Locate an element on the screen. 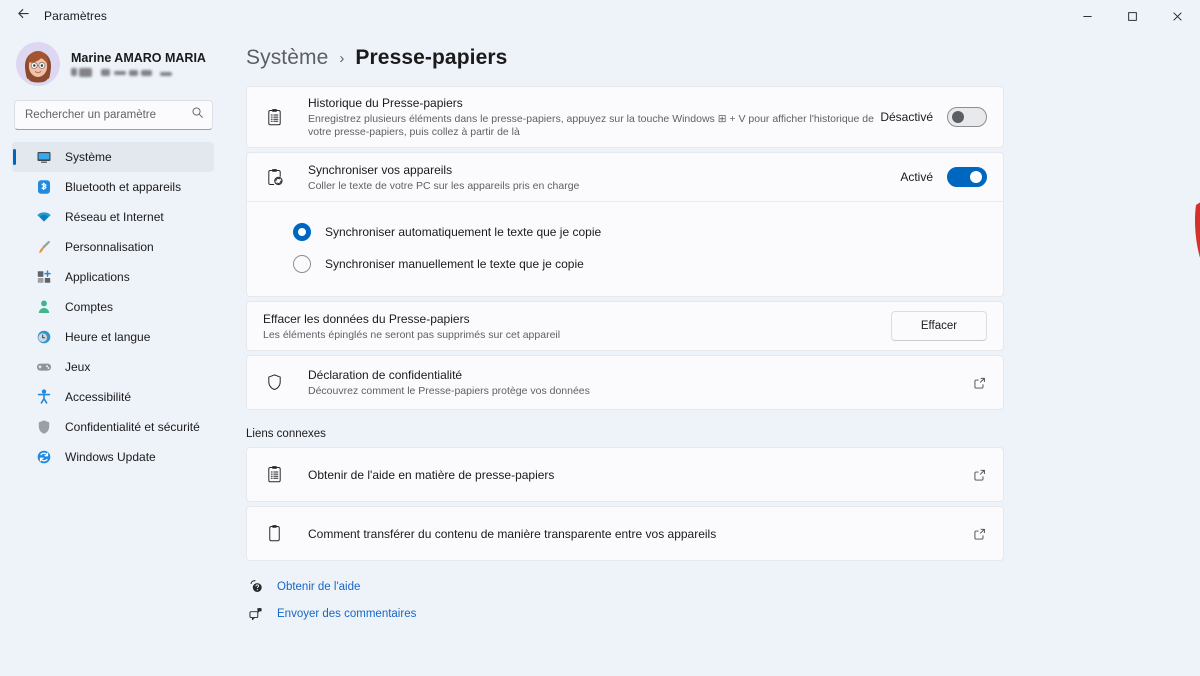 The width and height of the screenshot is (1200, 676). breadcrumb-parent: Système is located at coordinates (287, 58).